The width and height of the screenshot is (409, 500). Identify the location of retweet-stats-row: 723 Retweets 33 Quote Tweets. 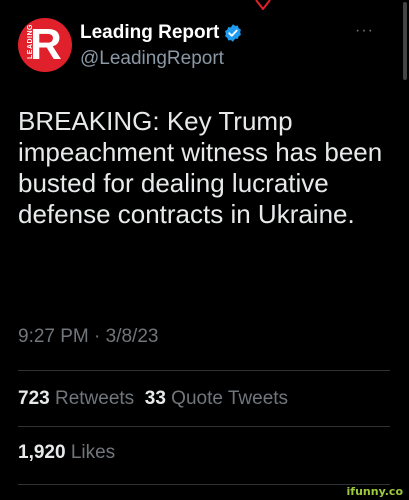
(153, 399).